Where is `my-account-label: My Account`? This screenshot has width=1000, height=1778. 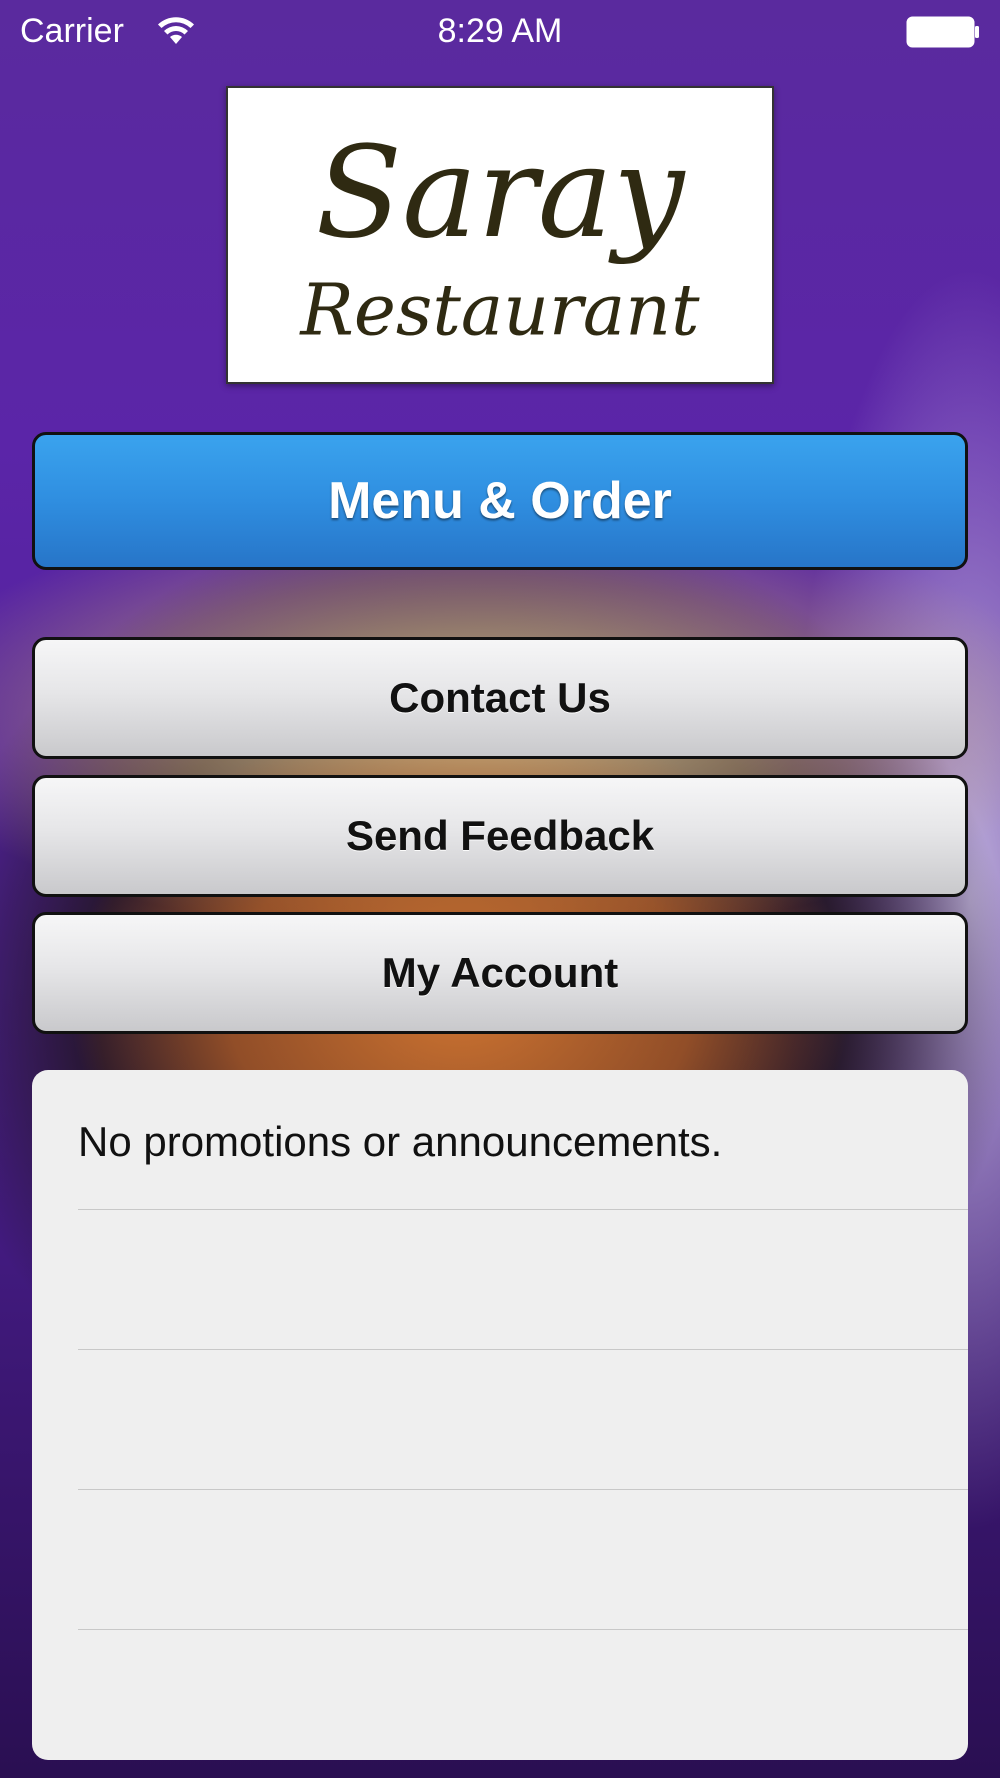 my-account-label: My Account is located at coordinates (500, 972).